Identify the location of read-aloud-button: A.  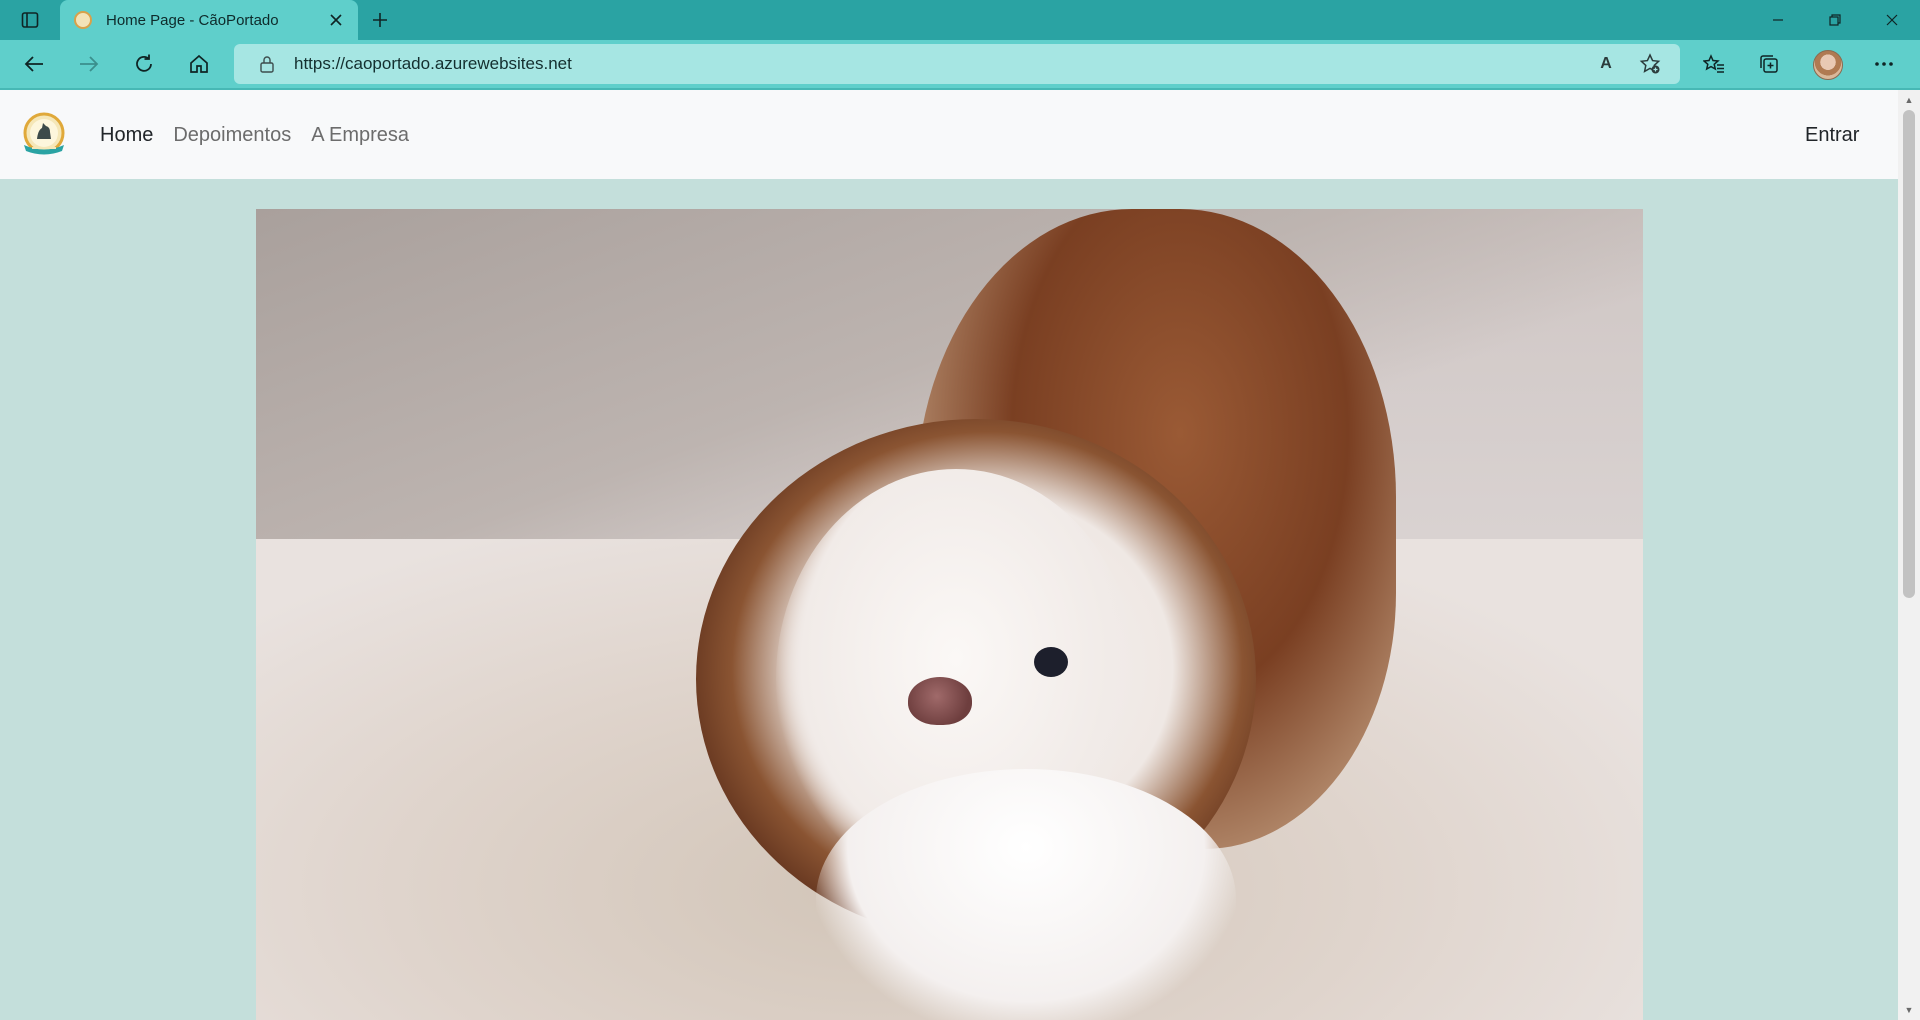
(1606, 64).